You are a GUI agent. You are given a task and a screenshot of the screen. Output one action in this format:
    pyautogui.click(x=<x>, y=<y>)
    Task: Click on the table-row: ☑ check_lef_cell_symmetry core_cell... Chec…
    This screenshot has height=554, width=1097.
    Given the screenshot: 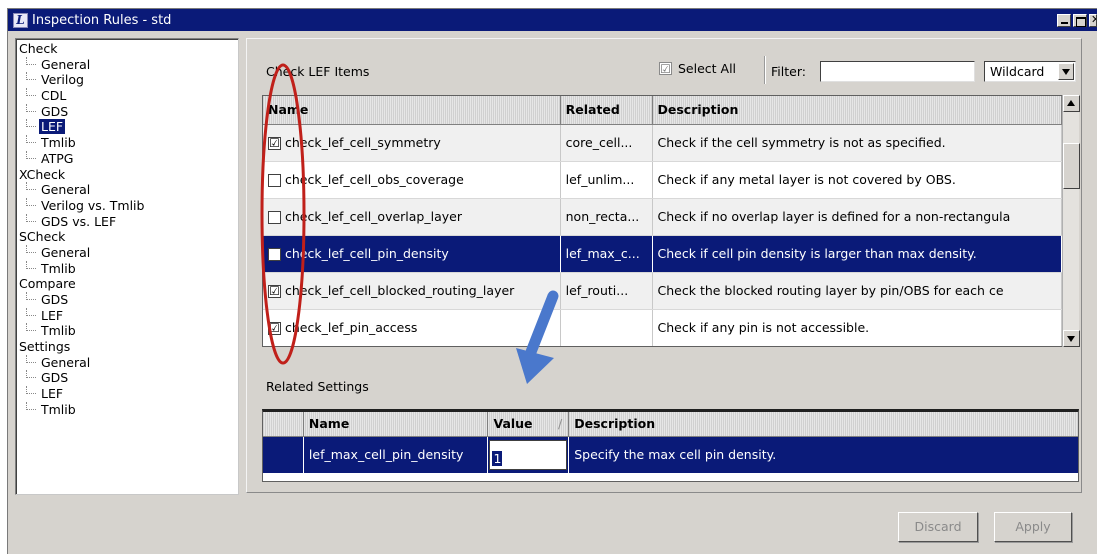 What is the action you would take?
    pyautogui.click(x=662, y=143)
    